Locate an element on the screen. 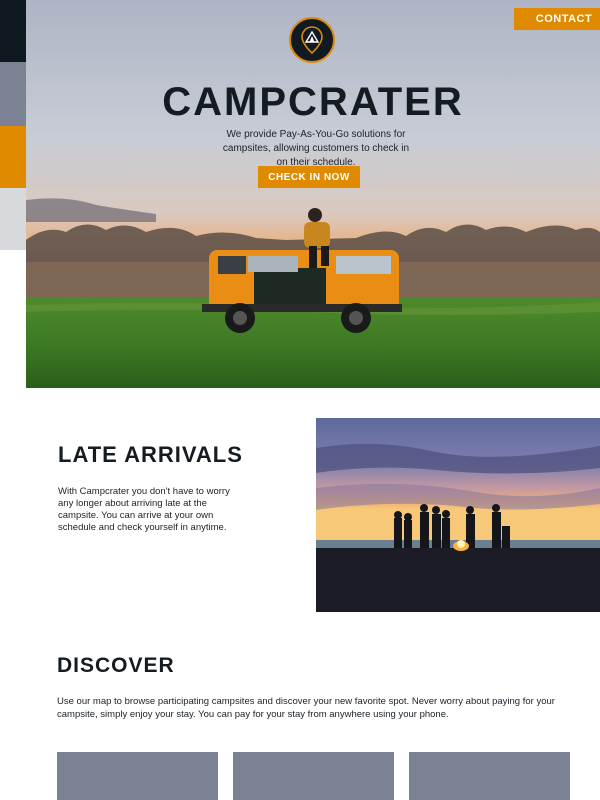 The image size is (600, 800). late-arrivals-title: LATE ARRIVALS is located at coordinates (150, 454).